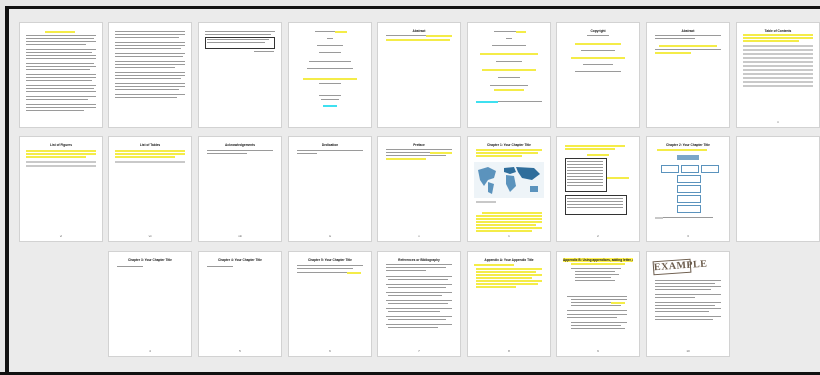 This screenshot has width=820, height=375. What do you see at coordinates (150, 145) in the screenshot?
I see `page-title: List of Tables` at bounding box center [150, 145].